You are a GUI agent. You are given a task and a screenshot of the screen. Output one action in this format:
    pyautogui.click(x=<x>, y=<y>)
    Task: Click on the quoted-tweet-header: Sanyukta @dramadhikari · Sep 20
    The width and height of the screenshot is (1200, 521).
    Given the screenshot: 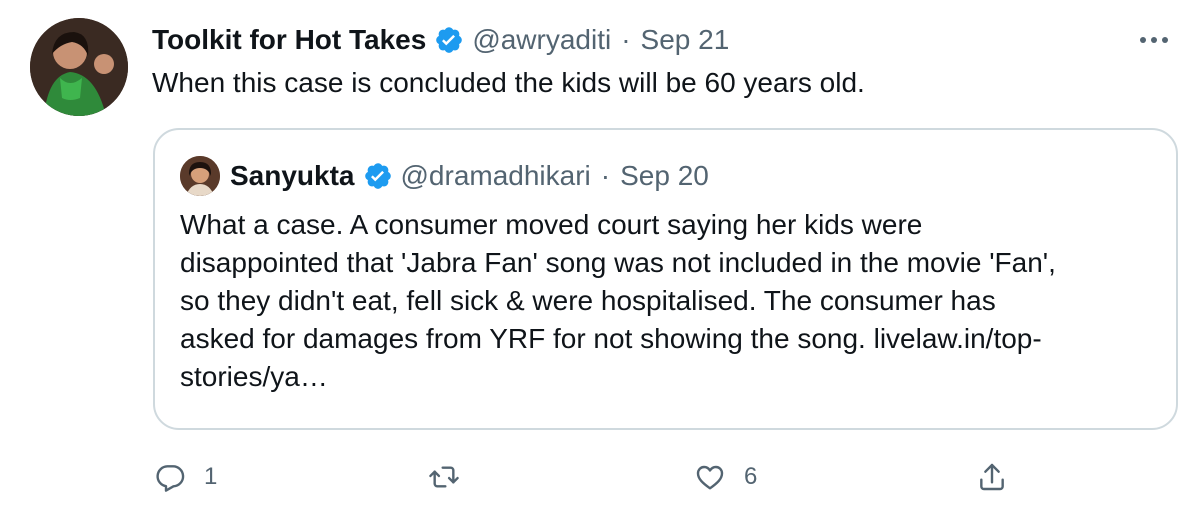 What is the action you would take?
    pyautogui.click(x=444, y=176)
    